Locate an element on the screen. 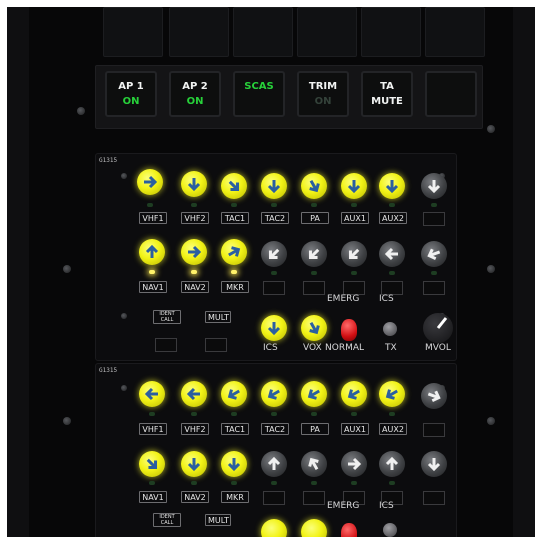 This screenshot has width=541, height=544. emerg-label: EMERG is located at coordinates (343, 299).